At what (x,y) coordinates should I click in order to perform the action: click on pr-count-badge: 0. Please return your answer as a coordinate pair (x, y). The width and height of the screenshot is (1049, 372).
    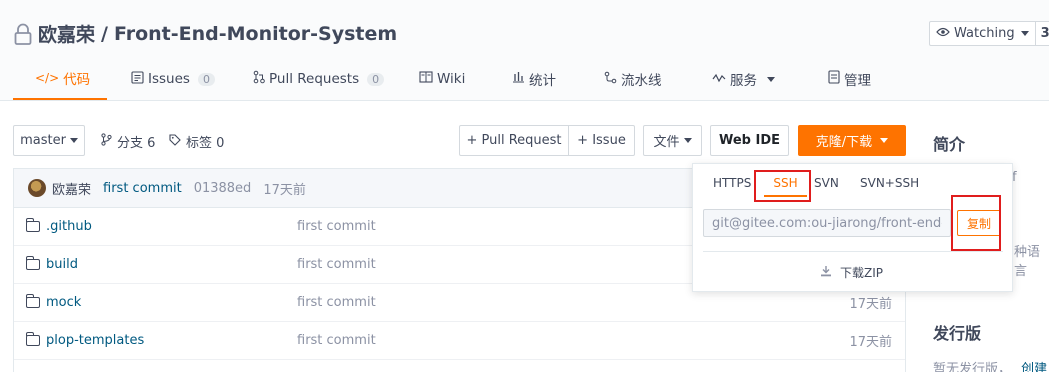
    Looking at the image, I should click on (376, 79).